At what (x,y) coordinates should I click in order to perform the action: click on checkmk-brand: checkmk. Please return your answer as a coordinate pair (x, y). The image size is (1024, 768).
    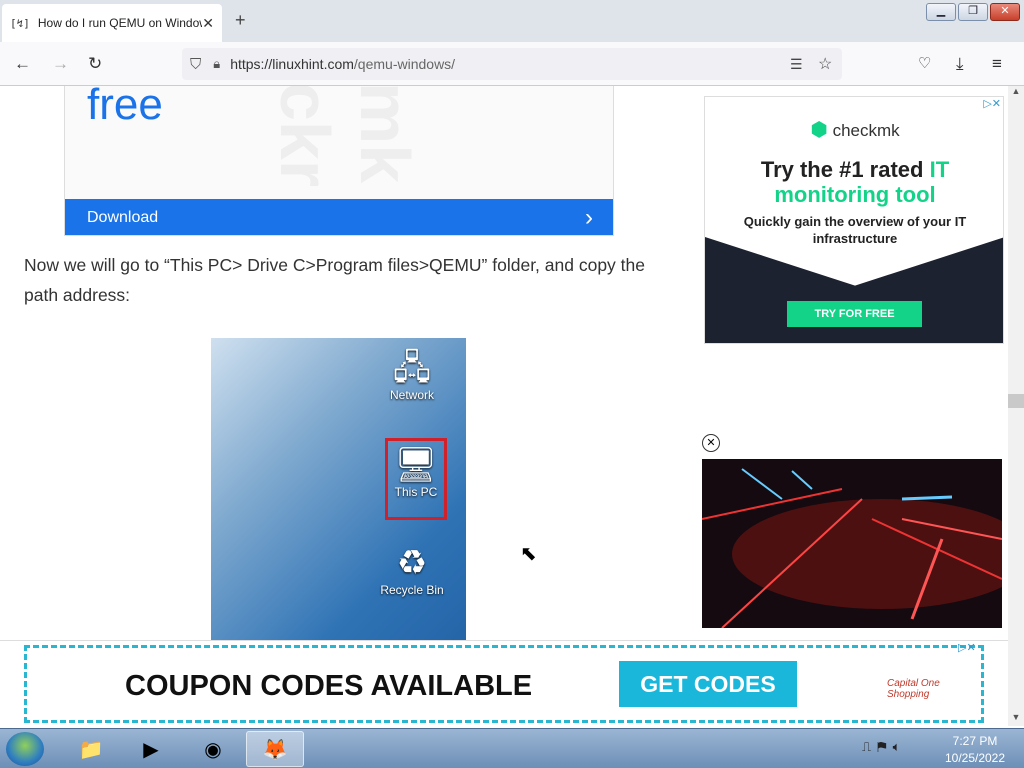
    Looking at the image, I should click on (866, 130).